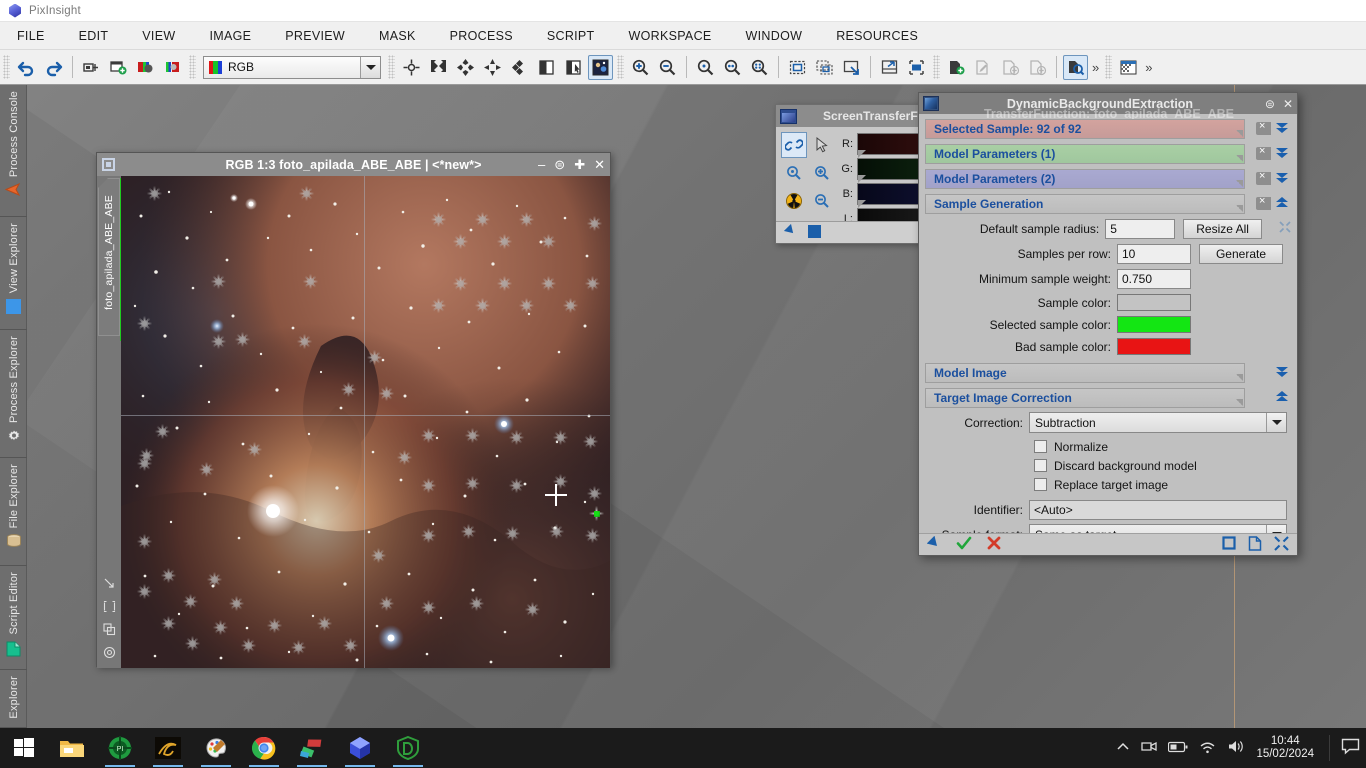 This screenshot has height=768, width=1366. What do you see at coordinates (774, 36) in the screenshot?
I see `menu-item-window: WINDOW` at bounding box center [774, 36].